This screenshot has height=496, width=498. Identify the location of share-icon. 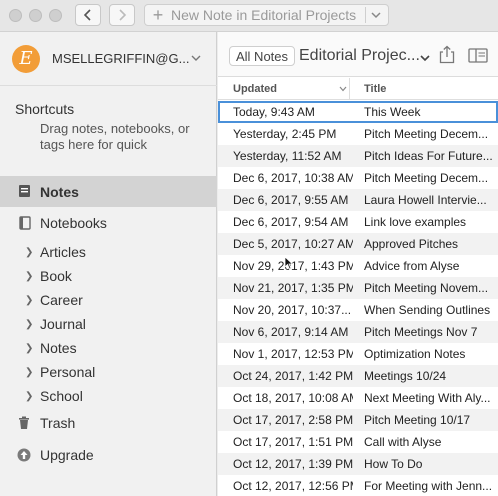
(447, 54).